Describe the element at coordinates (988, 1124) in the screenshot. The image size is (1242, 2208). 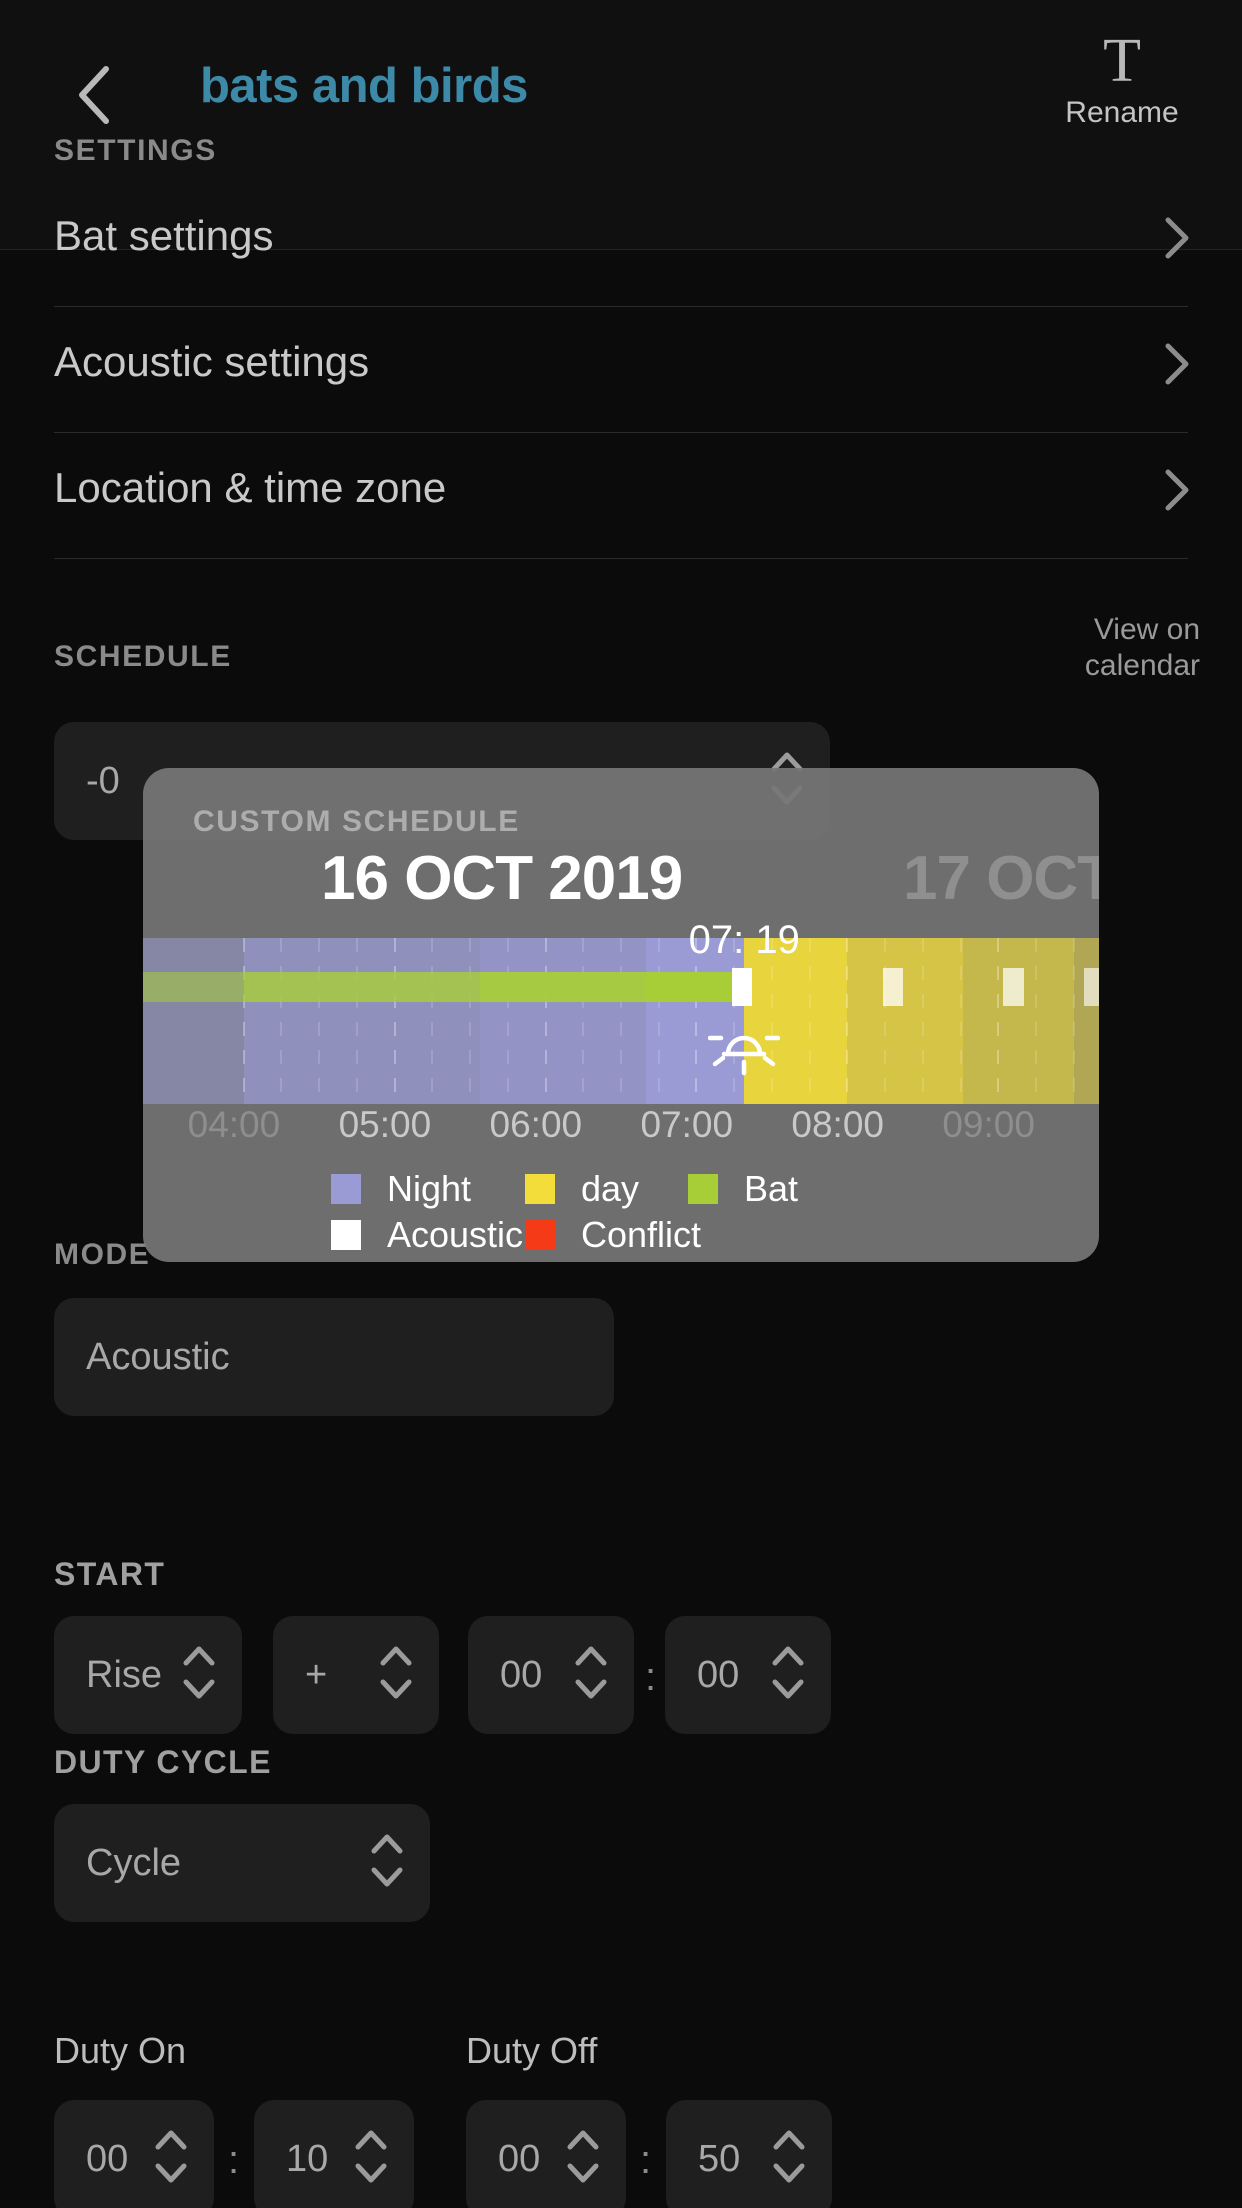
I see `axis-tick-label: 09:00` at that location.